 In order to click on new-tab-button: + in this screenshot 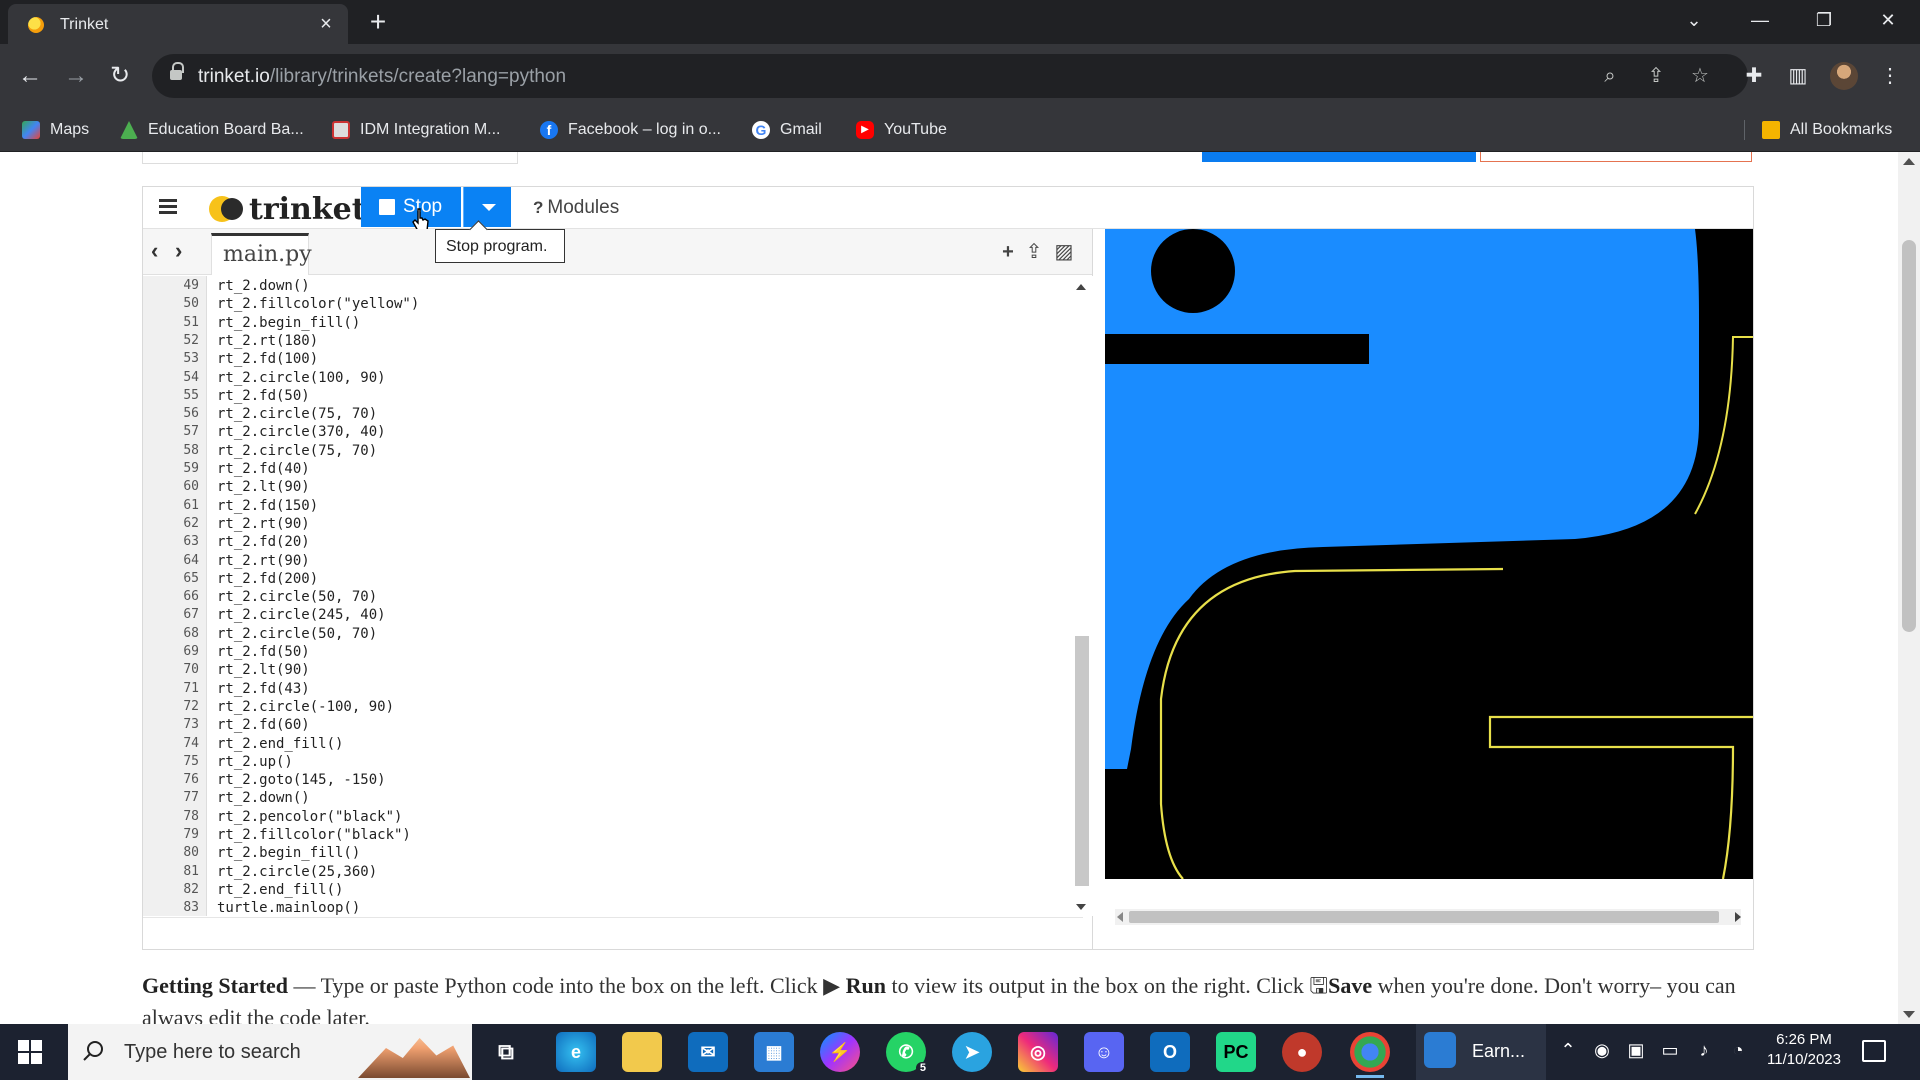, I will do `click(378, 22)`.